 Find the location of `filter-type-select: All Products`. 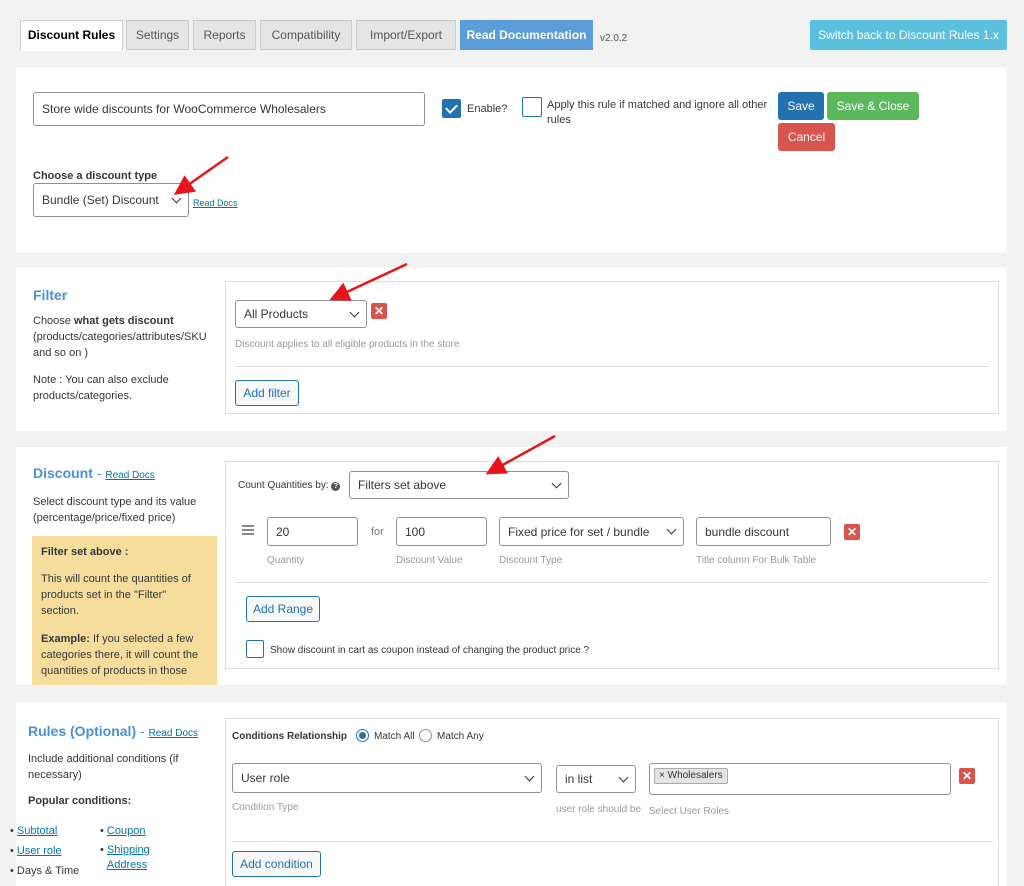

filter-type-select: All Products is located at coordinates (301, 314).